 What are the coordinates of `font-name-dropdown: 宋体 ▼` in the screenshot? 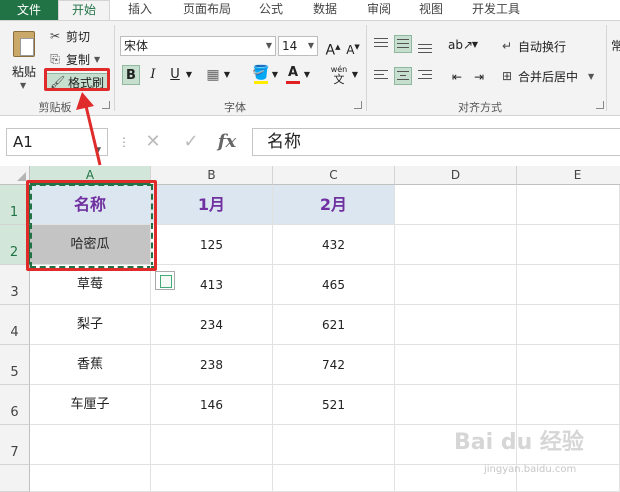 It's located at (198, 46).